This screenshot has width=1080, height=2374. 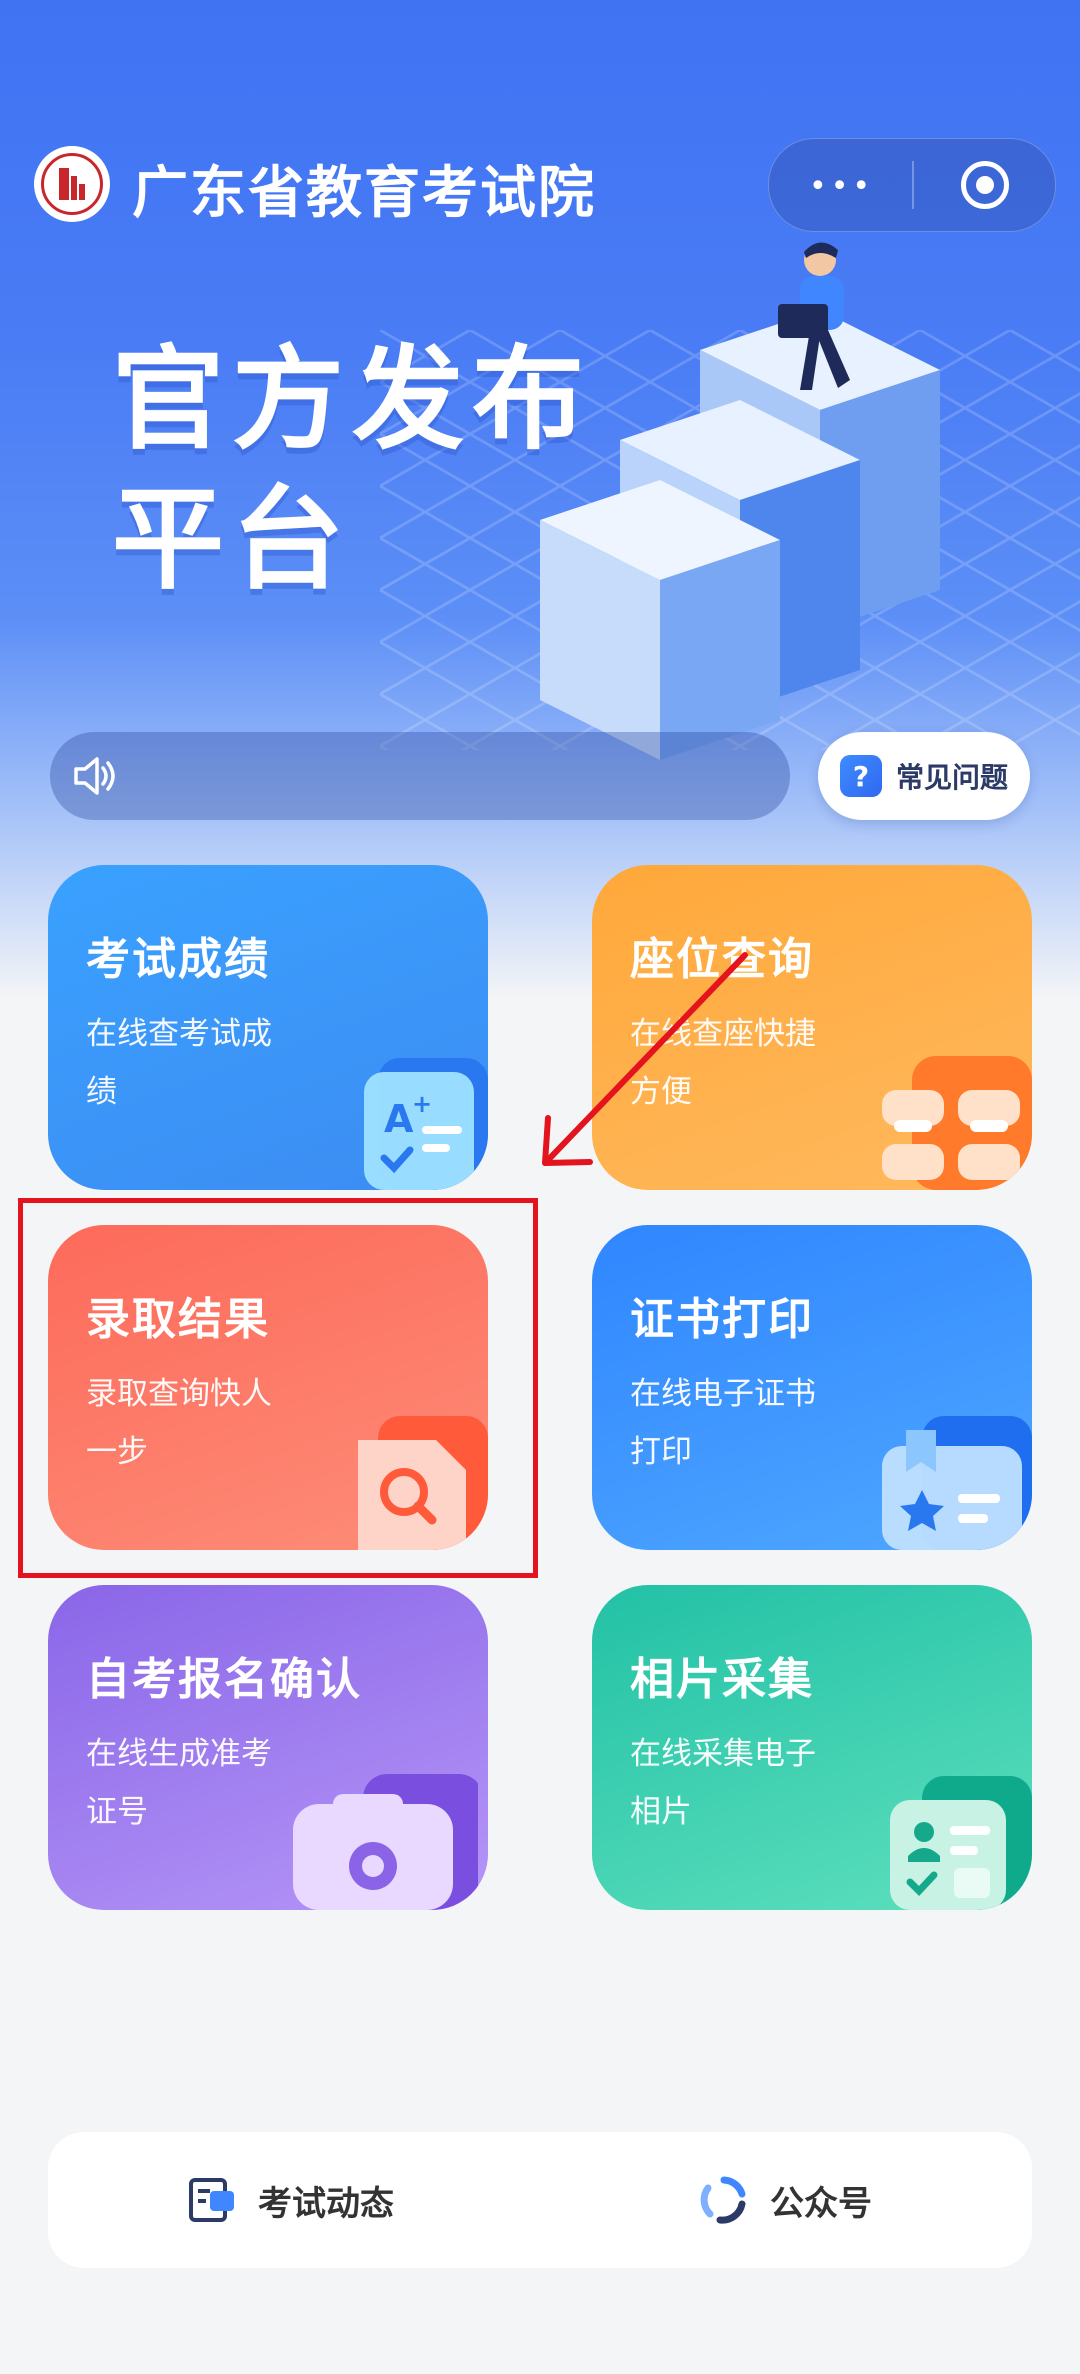 I want to click on speaker-icon, so click(x=94, y=776).